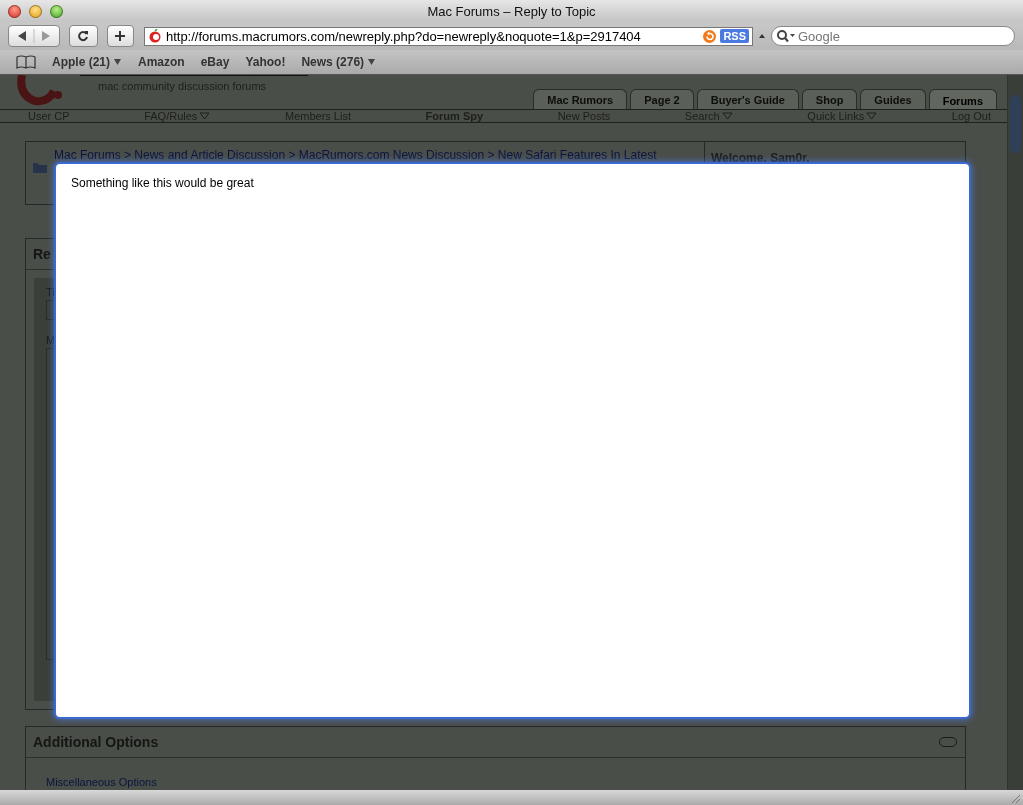 The image size is (1023, 805). What do you see at coordinates (710, 36) in the screenshot?
I see `snapback-icon` at bounding box center [710, 36].